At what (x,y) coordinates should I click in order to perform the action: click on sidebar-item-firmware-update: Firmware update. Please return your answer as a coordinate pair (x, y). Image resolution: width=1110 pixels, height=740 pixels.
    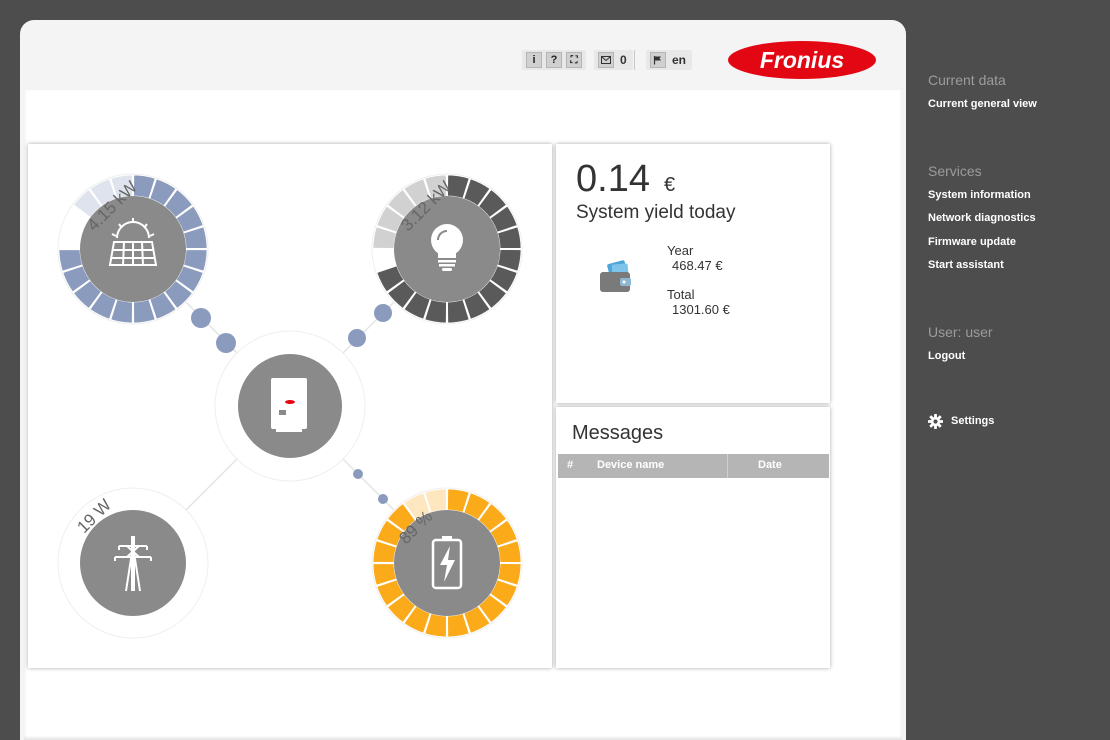
    Looking at the image, I should click on (972, 242).